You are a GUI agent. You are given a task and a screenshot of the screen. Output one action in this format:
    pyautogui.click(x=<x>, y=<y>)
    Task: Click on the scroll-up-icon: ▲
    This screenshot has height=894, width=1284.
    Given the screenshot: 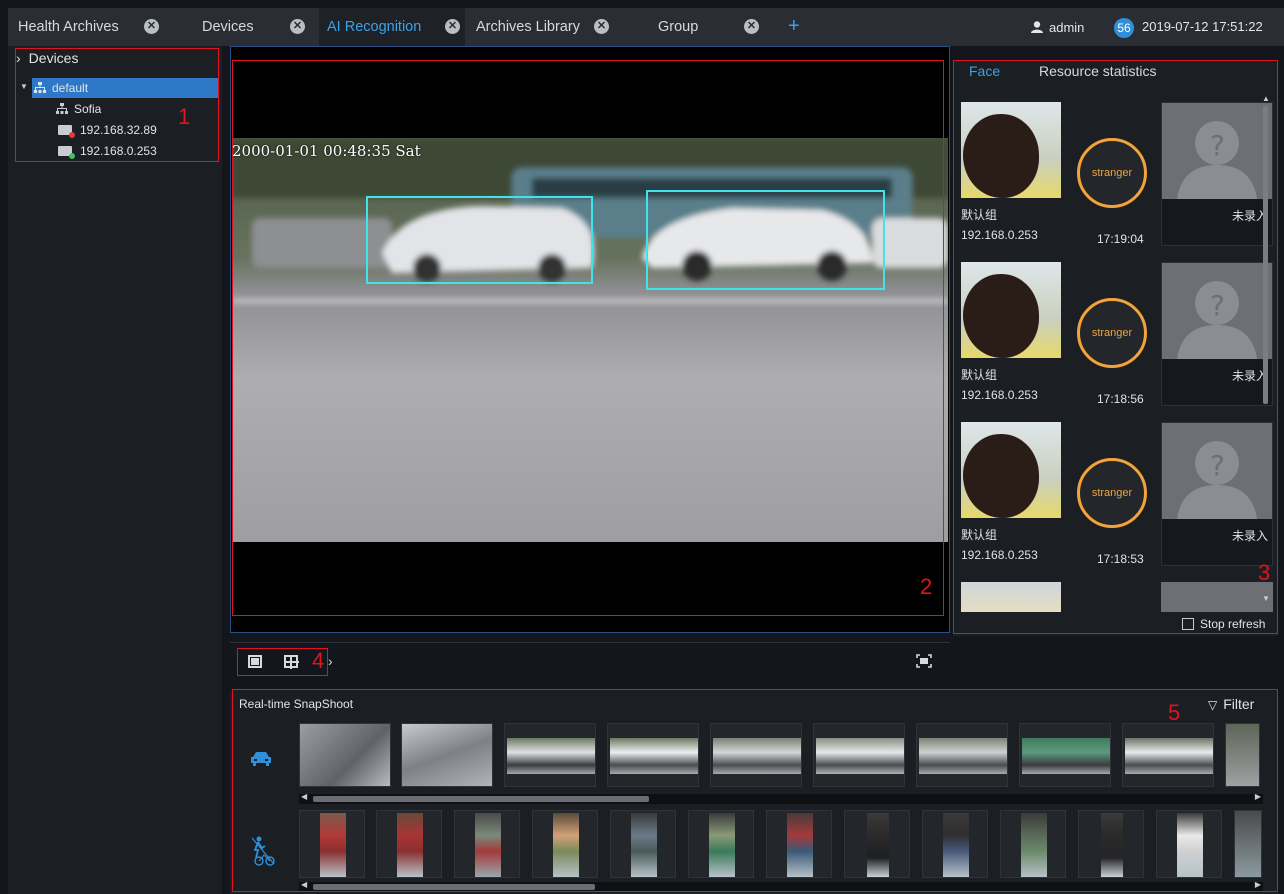 What is the action you would take?
    pyautogui.click(x=1266, y=98)
    